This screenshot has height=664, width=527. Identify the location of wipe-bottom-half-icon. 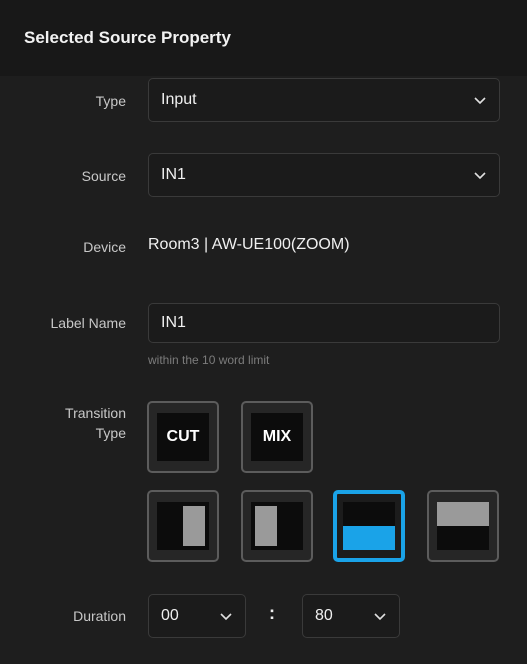
(369, 526).